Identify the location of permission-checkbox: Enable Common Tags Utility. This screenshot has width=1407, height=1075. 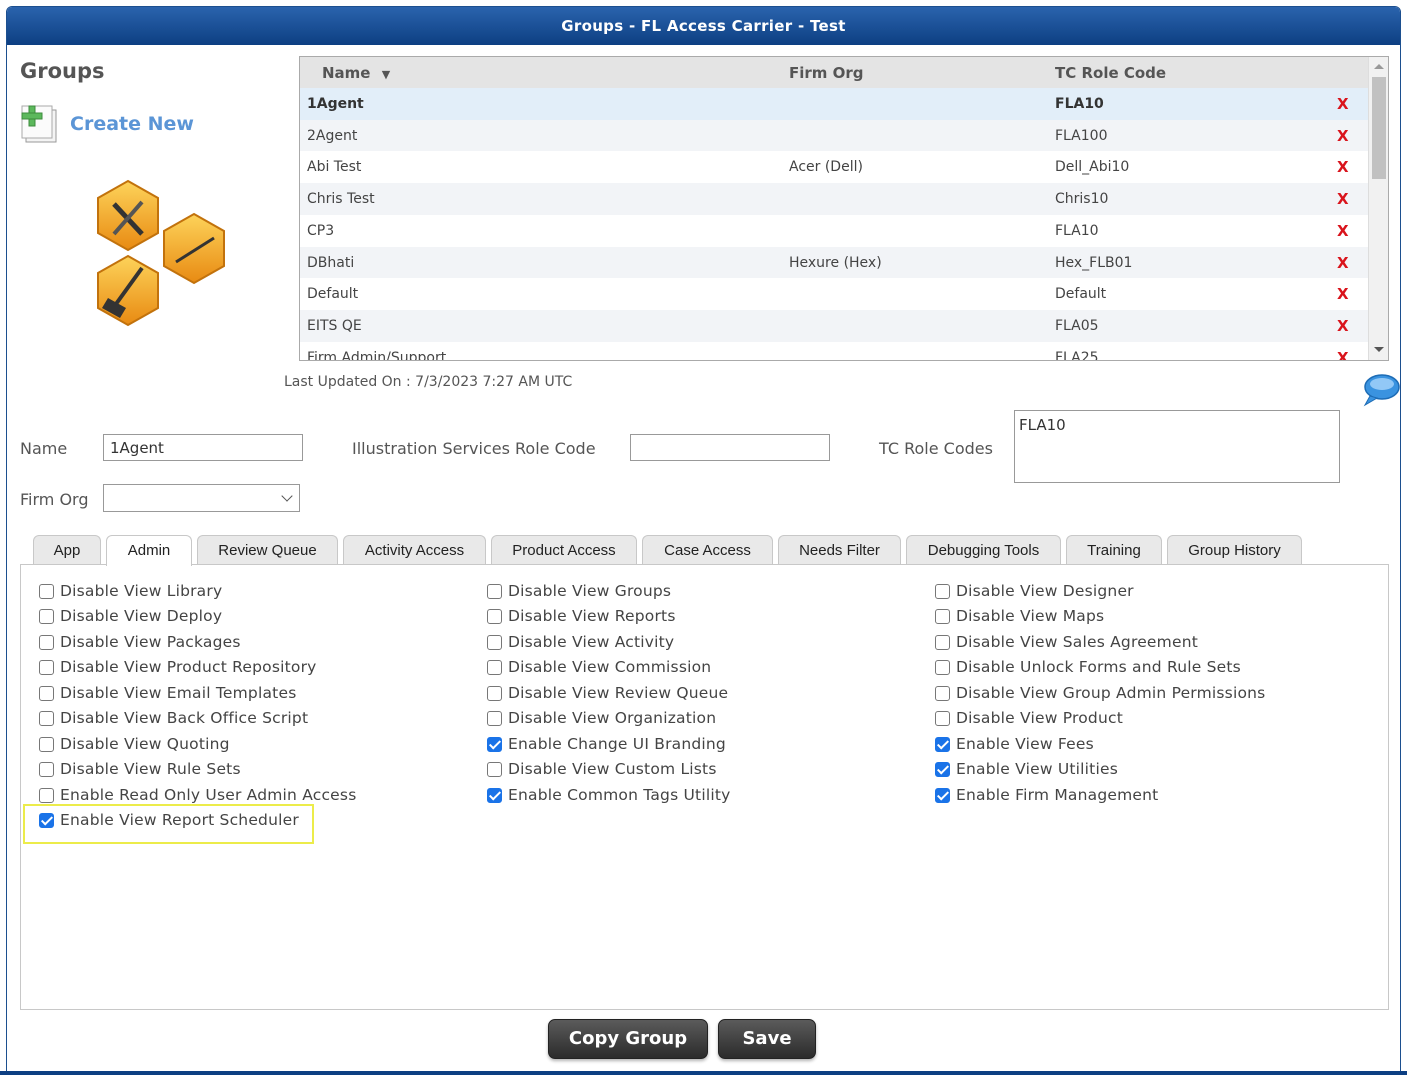
(609, 795).